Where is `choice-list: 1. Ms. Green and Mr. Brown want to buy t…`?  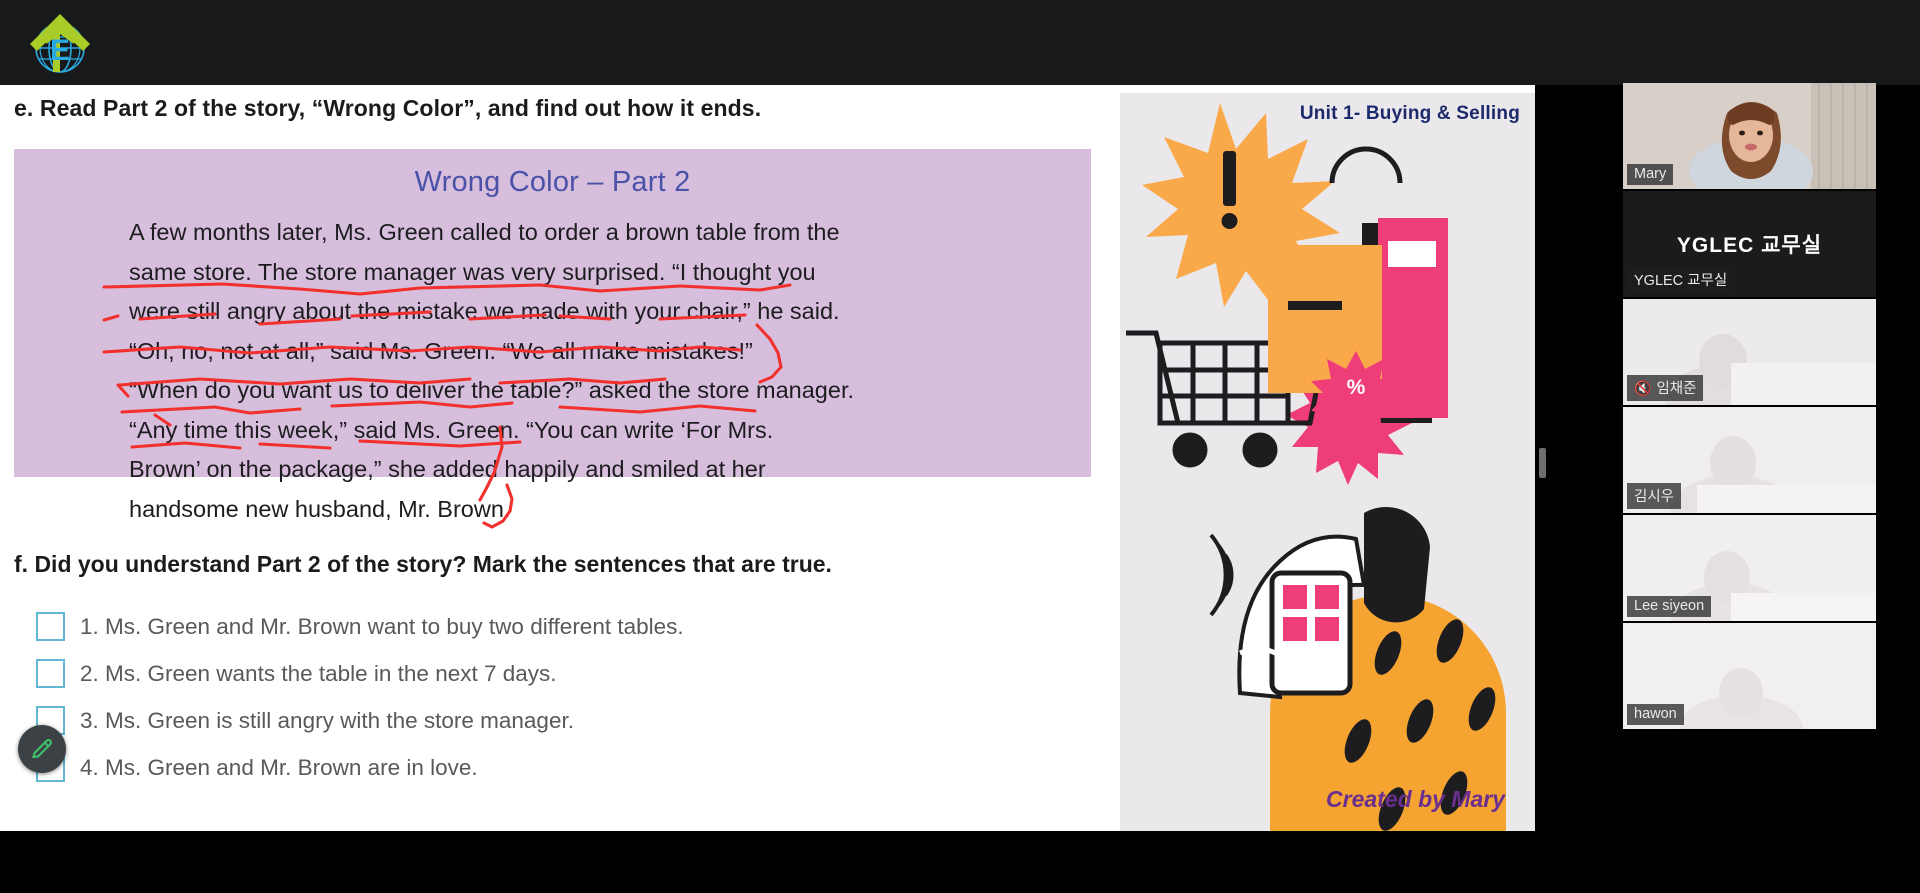 choice-list: 1. Ms. Green and Mr. Brown want to buy t… is located at coordinates (556, 697).